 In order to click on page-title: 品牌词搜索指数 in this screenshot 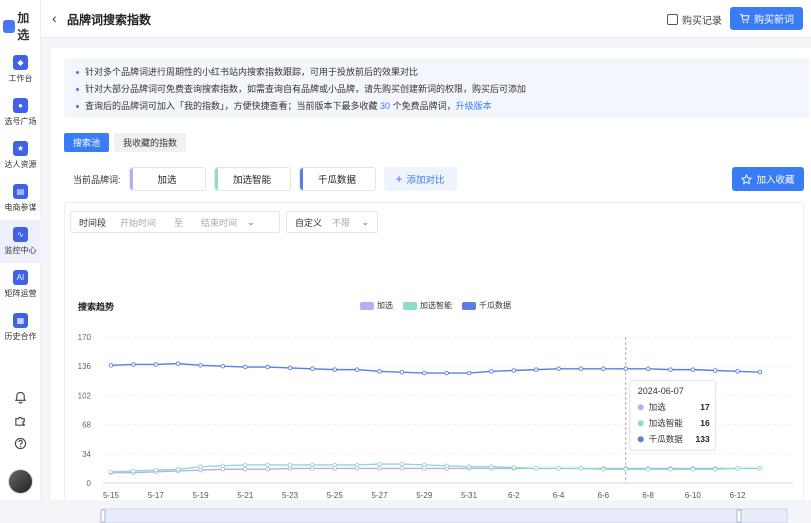, I will do `click(109, 20)`.